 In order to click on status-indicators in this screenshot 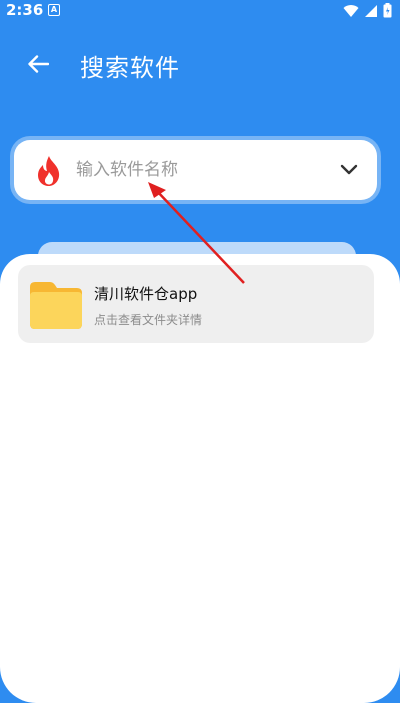, I will do `click(367, 10)`.